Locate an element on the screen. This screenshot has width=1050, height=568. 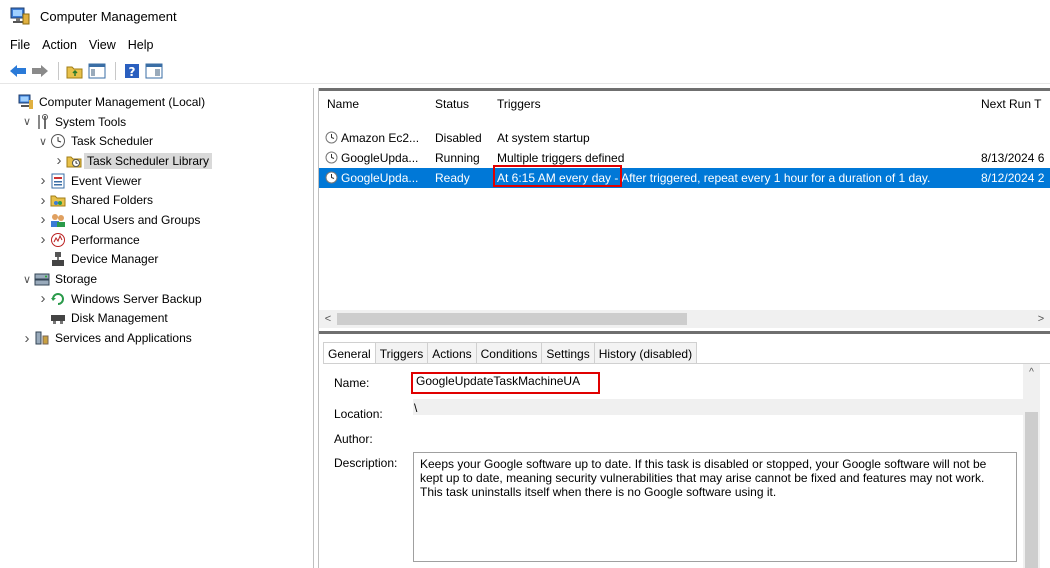
menu-file: File is located at coordinates (18, 45).